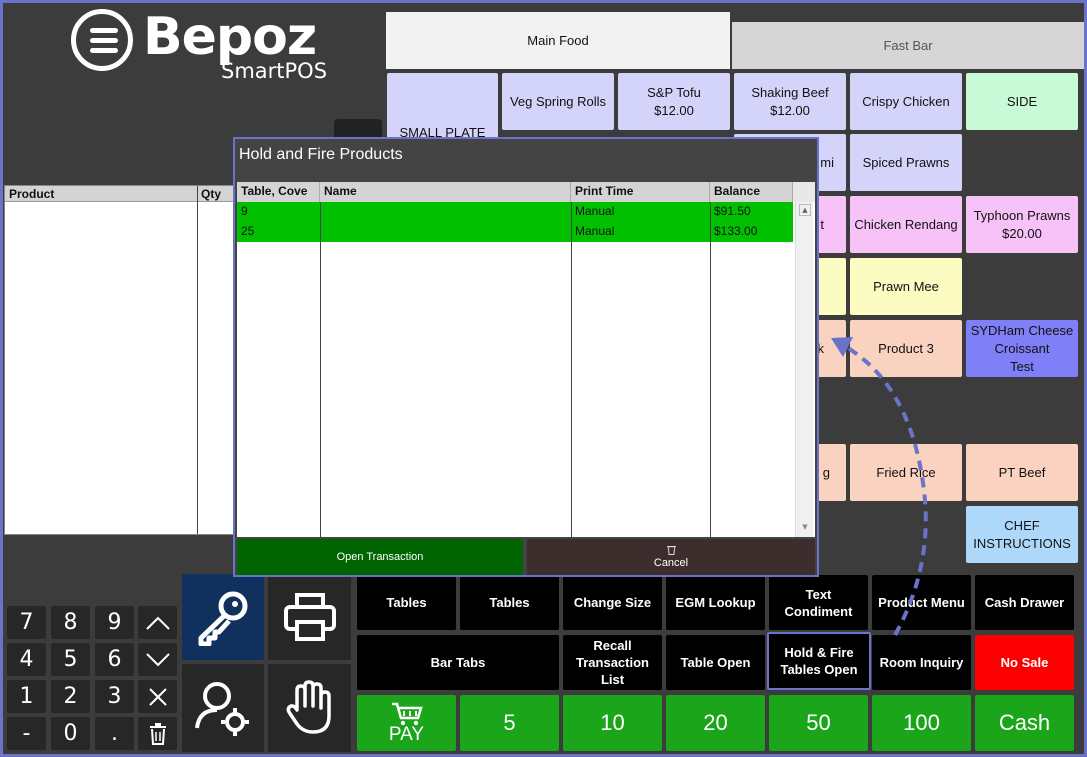 Image resolution: width=1087 pixels, height=757 pixels. Describe the element at coordinates (1022, 348) in the screenshot. I see `product-sydham-croissant: SYDHam Cheese Croissant Test` at that location.